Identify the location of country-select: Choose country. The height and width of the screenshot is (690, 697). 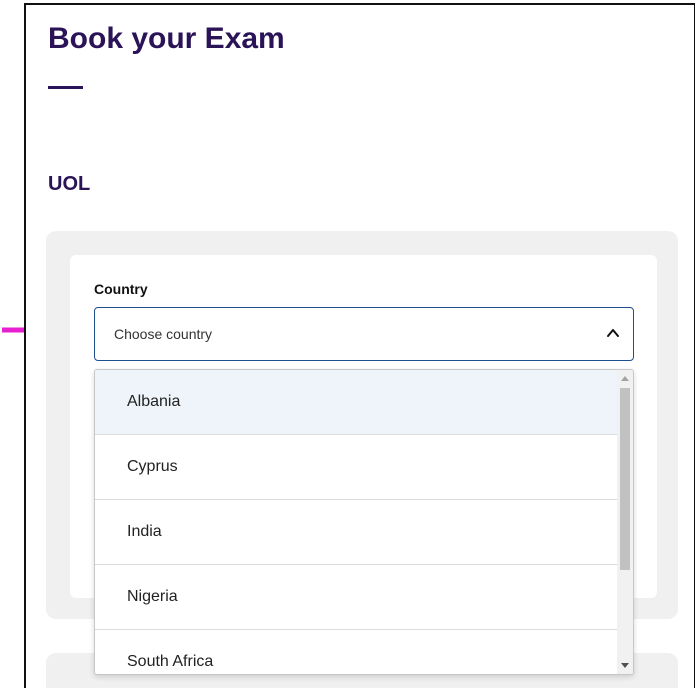
(364, 334).